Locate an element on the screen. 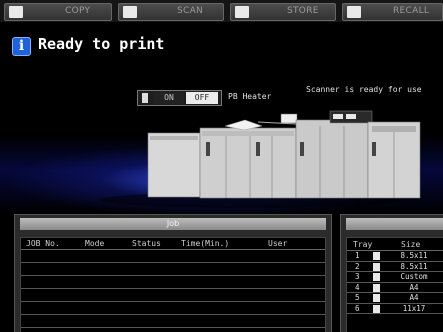  toggle-indicator-icon is located at coordinates (145, 98).